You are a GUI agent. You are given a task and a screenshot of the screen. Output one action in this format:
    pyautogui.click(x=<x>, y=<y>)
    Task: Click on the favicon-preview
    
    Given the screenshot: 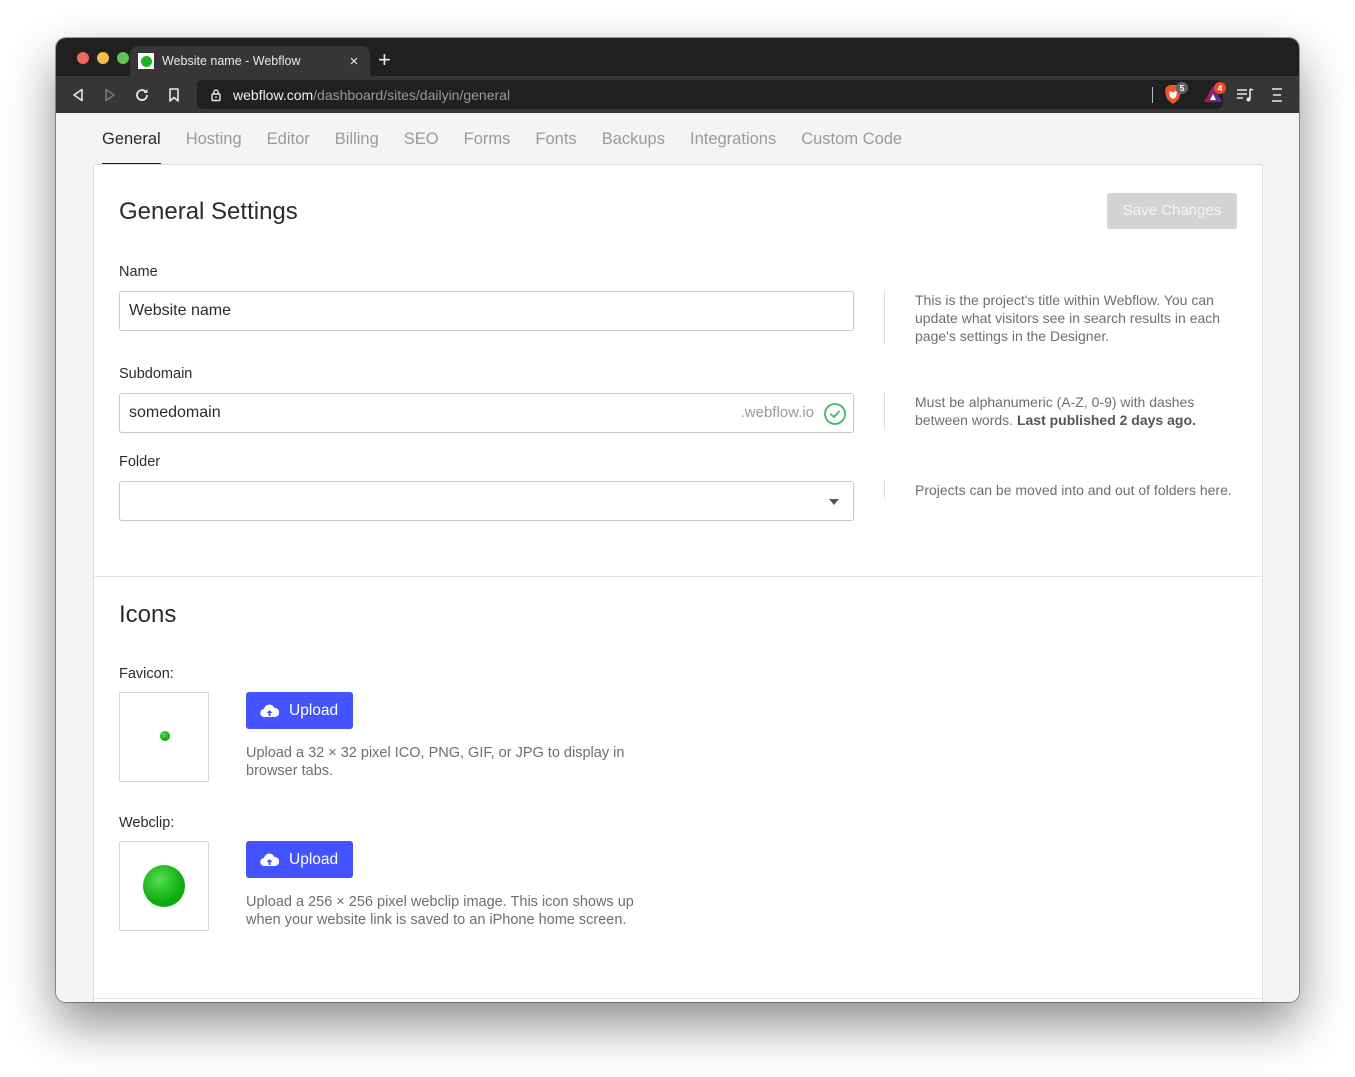 What is the action you would take?
    pyautogui.click(x=164, y=737)
    